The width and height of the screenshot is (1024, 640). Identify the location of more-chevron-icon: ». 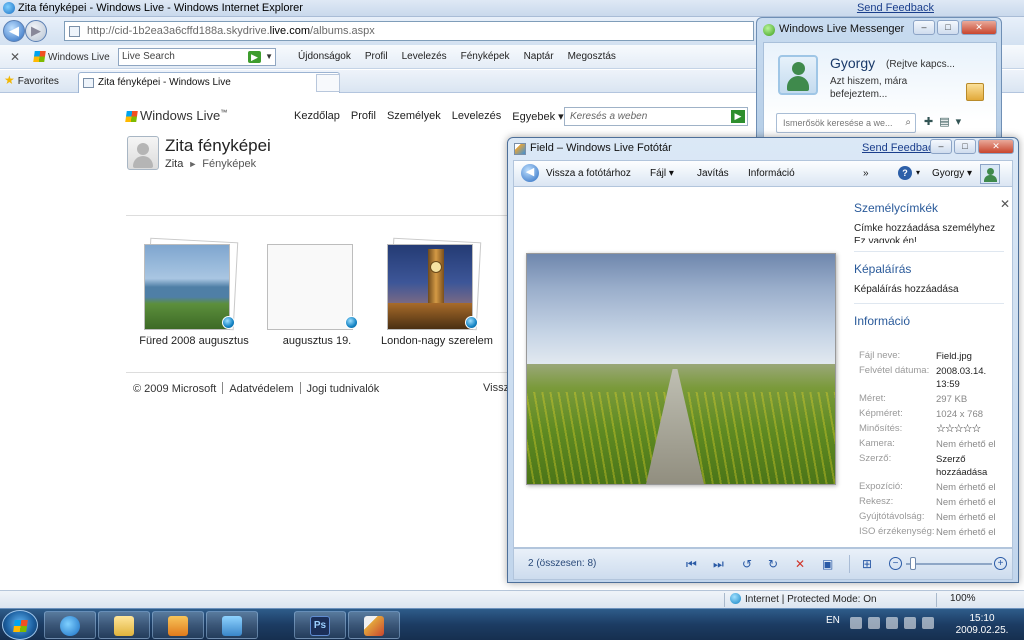
(866, 173).